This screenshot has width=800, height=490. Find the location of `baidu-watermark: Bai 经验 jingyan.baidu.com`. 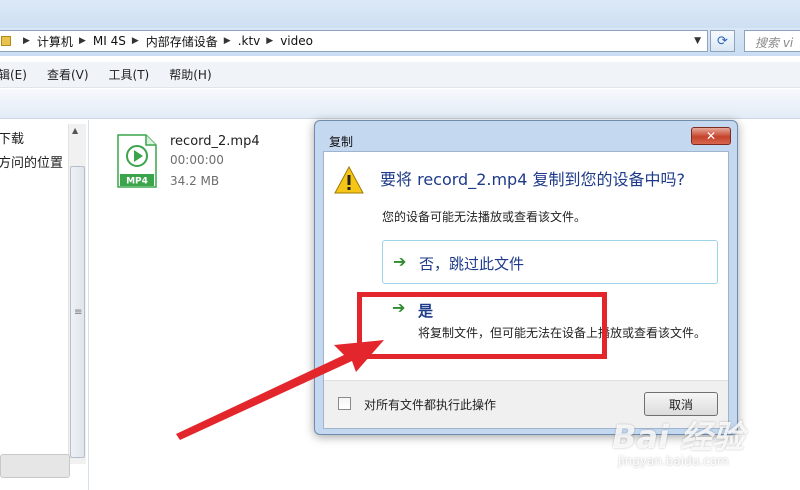

baidu-watermark: Bai 经验 jingyan.baidu.com is located at coordinates (692, 447).